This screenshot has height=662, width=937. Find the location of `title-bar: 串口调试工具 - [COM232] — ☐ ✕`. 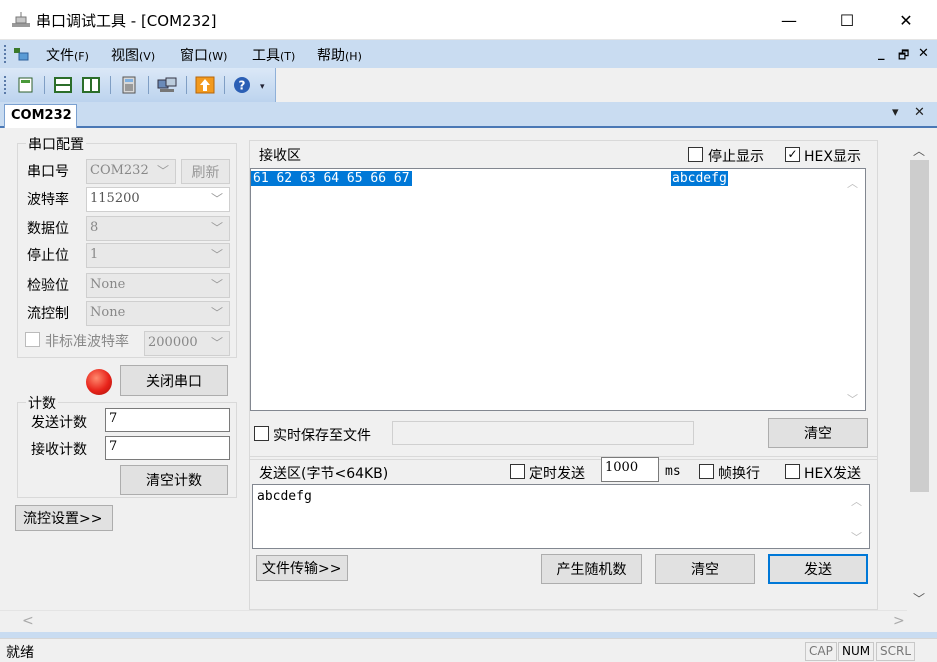

title-bar: 串口调试工具 - [COM232] — ☐ ✕ is located at coordinates (468, 20).